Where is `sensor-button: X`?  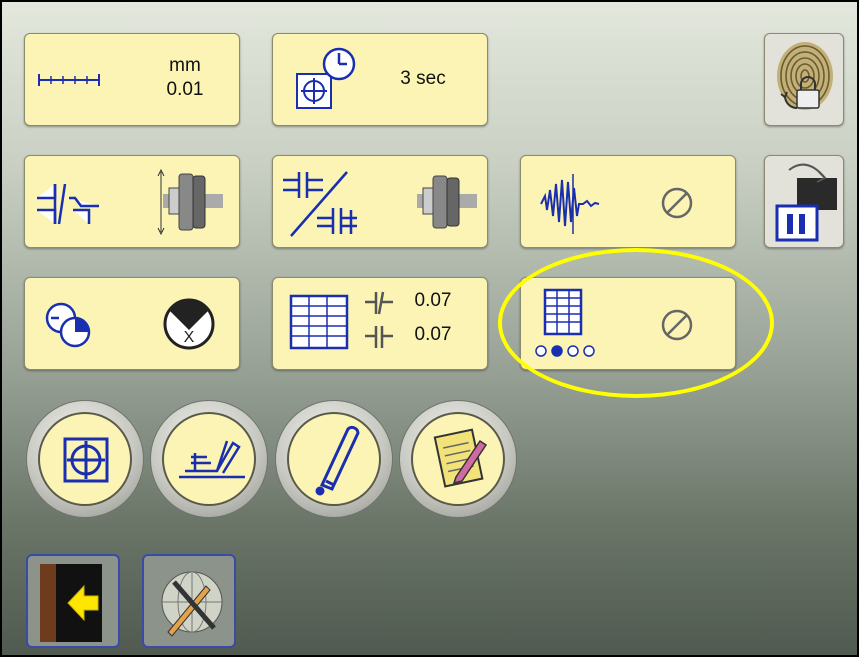 sensor-button: X is located at coordinates (132, 323).